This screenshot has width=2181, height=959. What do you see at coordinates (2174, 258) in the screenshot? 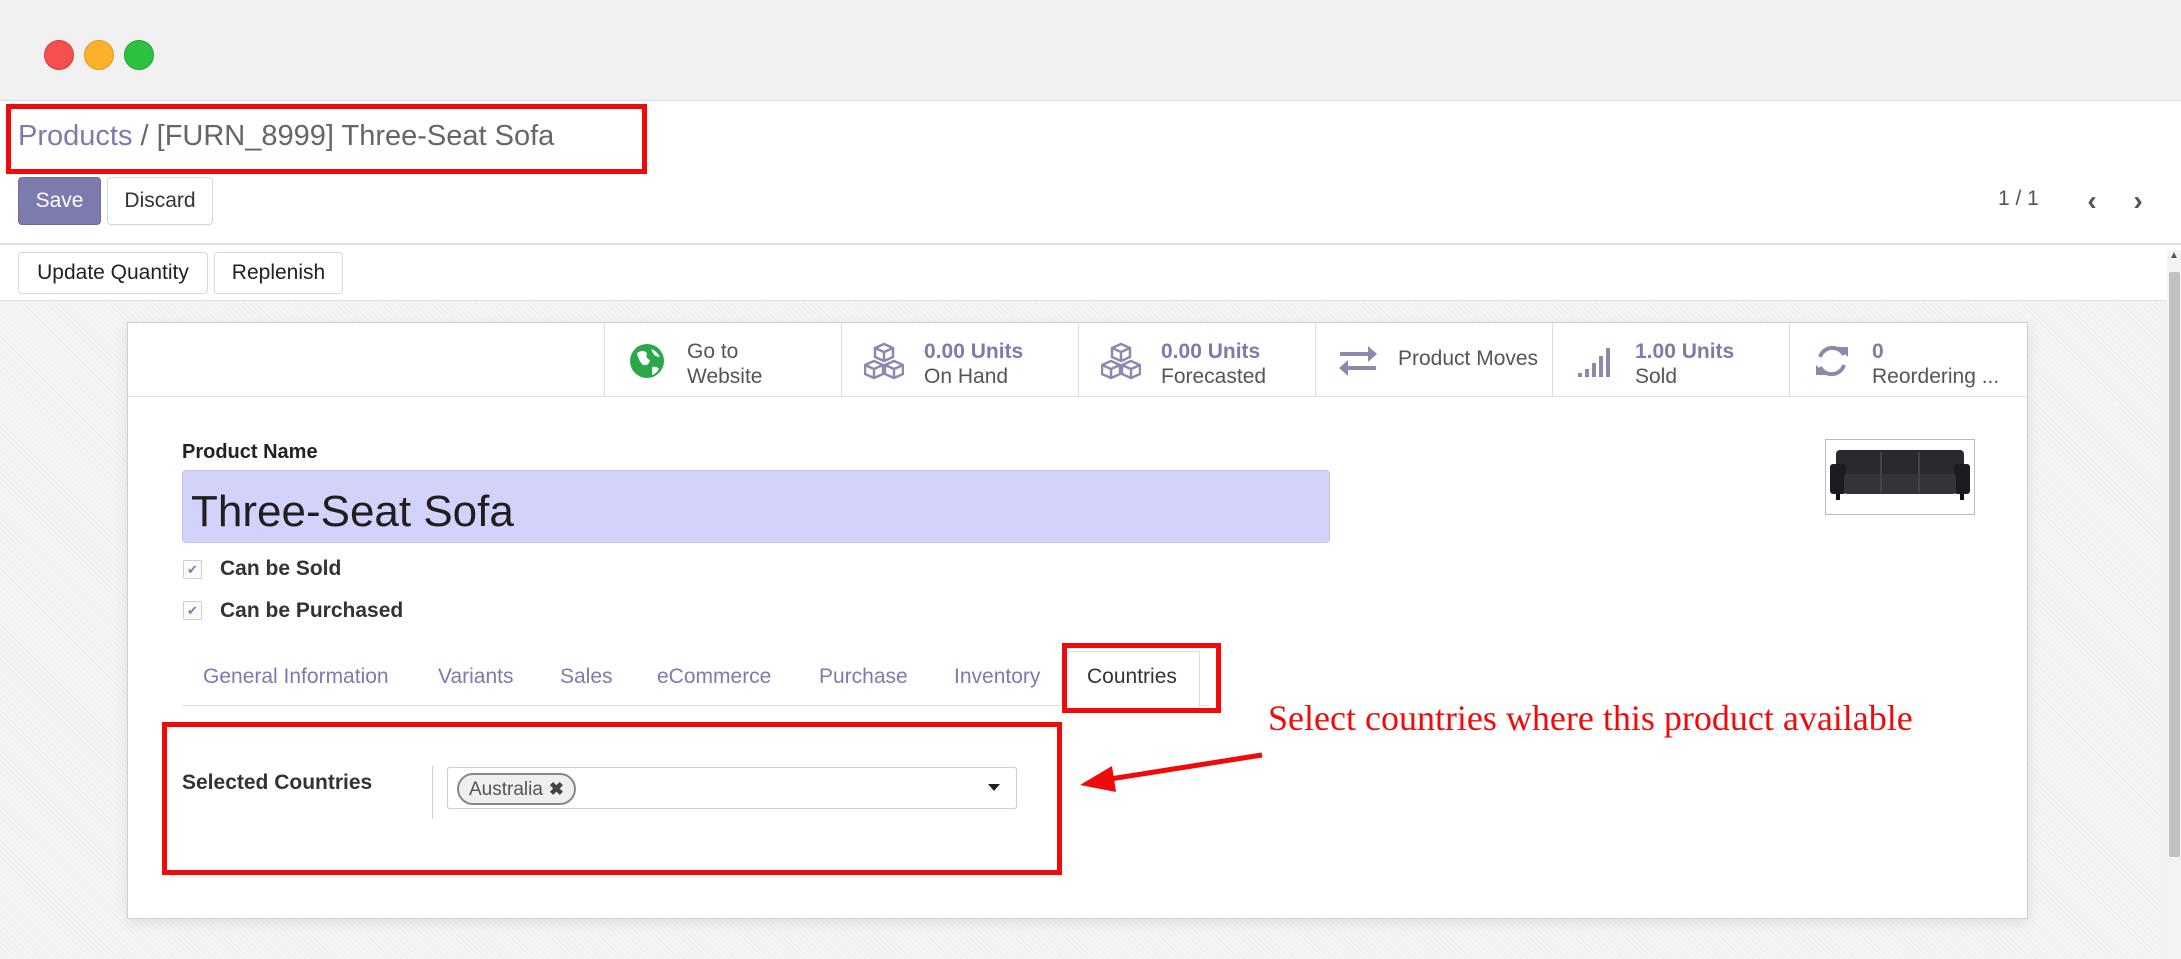
I see `scroll-up-icon: ▲` at bounding box center [2174, 258].